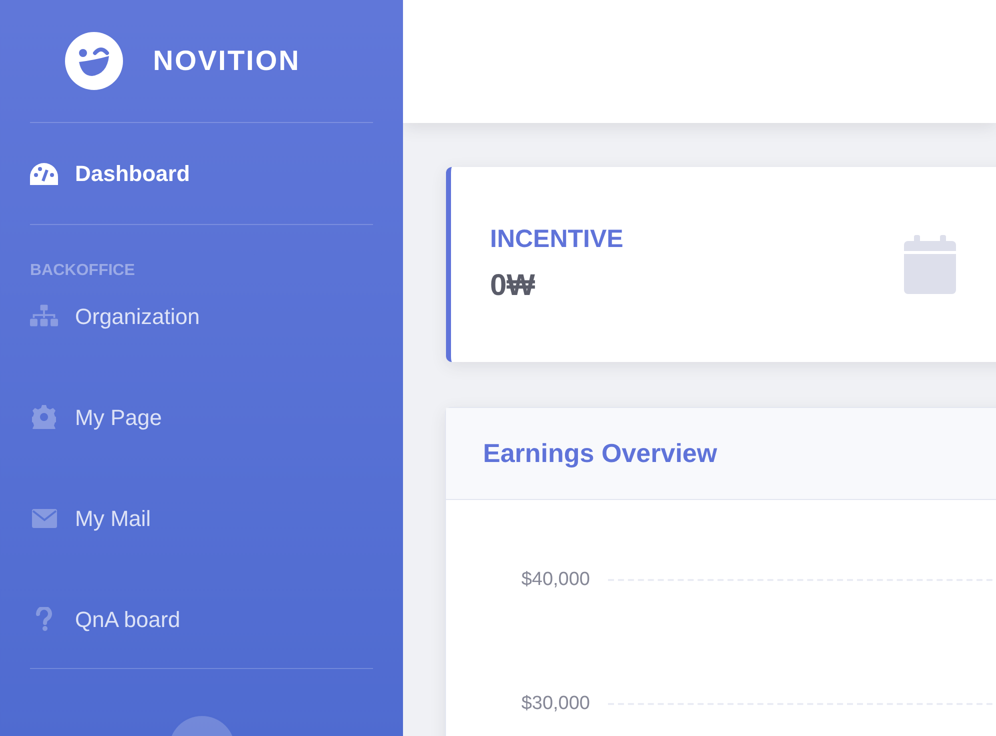 Image resolution: width=996 pixels, height=736 pixels. What do you see at coordinates (44, 316) in the screenshot?
I see `hierarchy-icon` at bounding box center [44, 316].